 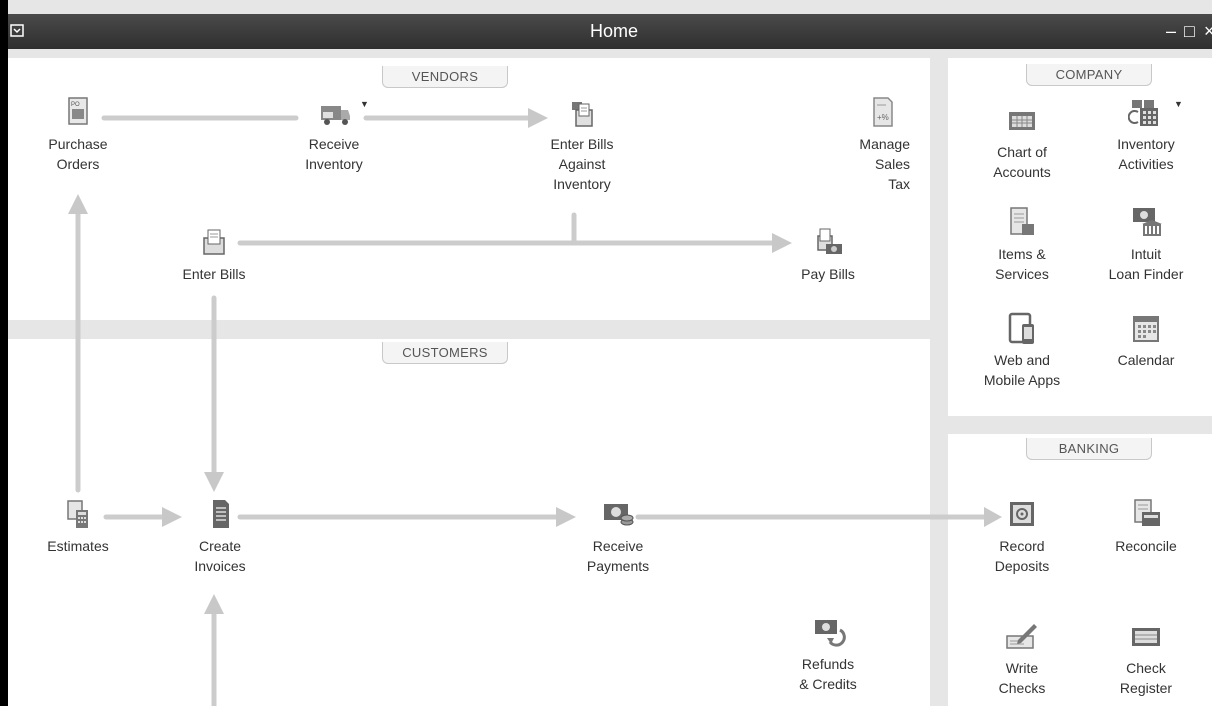 I want to click on inventory-activities-icon, so click(x=1143, y=113).